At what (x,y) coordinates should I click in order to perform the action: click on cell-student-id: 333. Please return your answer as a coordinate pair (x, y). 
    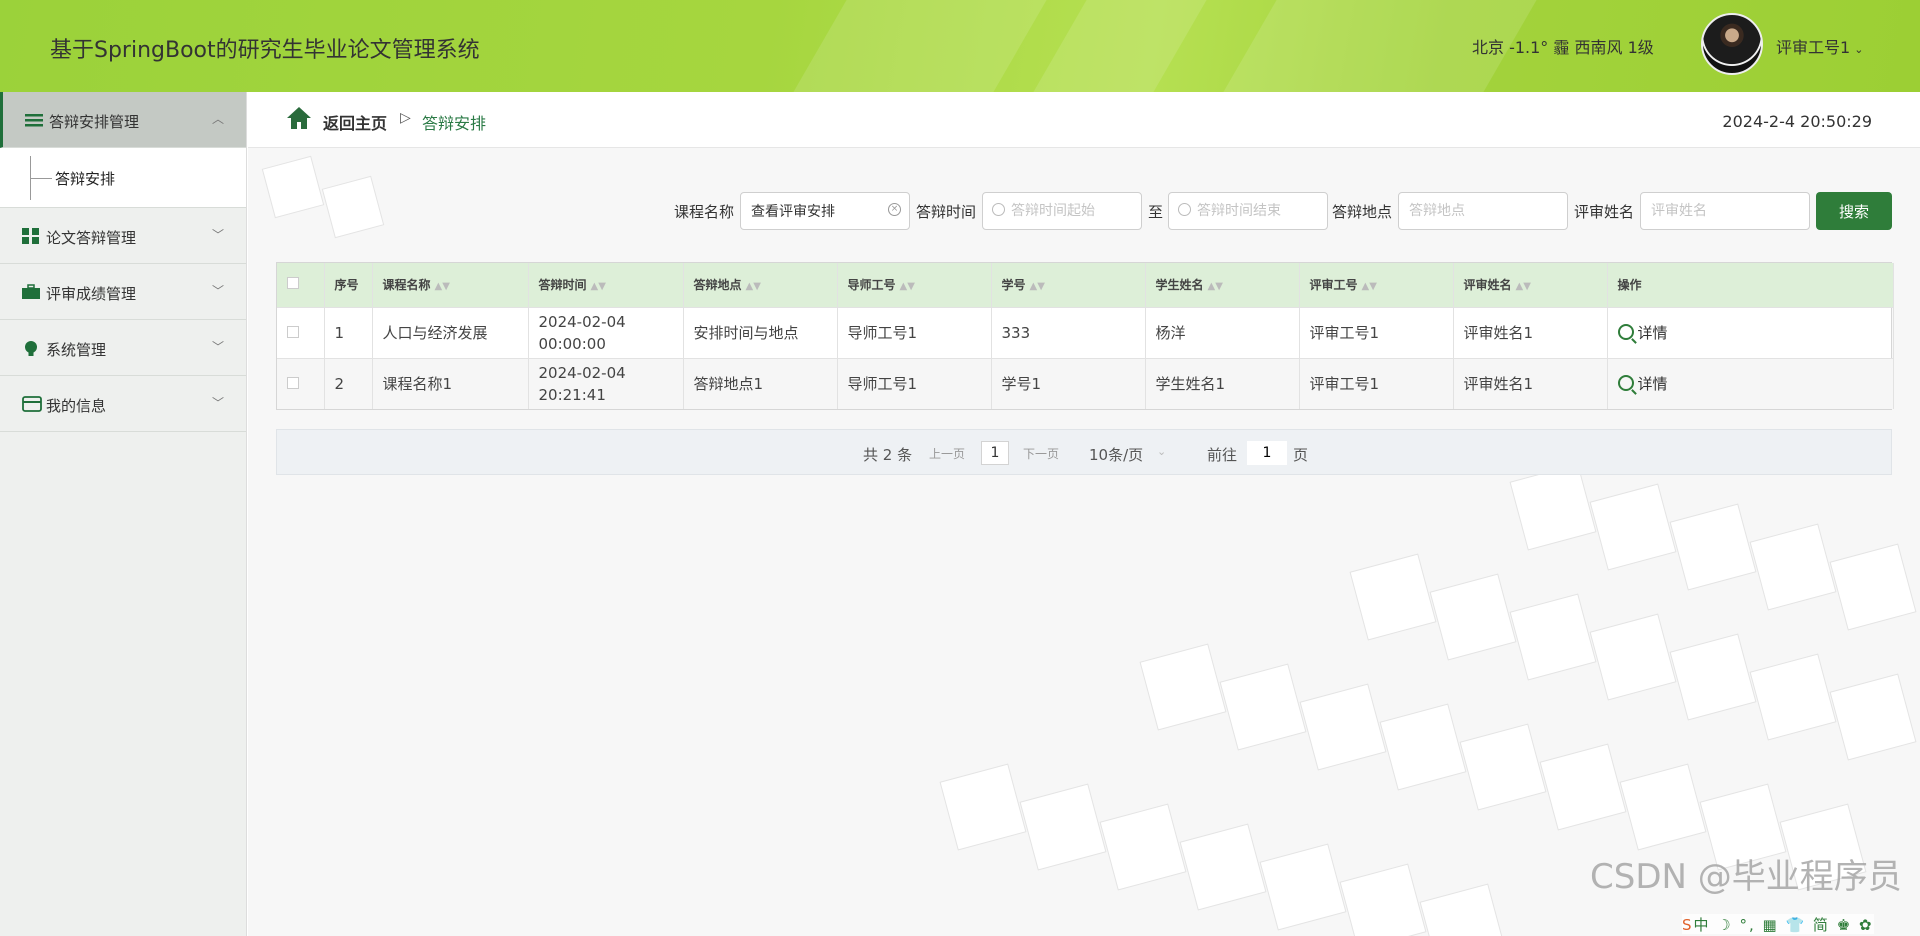
    Looking at the image, I should click on (1068, 332).